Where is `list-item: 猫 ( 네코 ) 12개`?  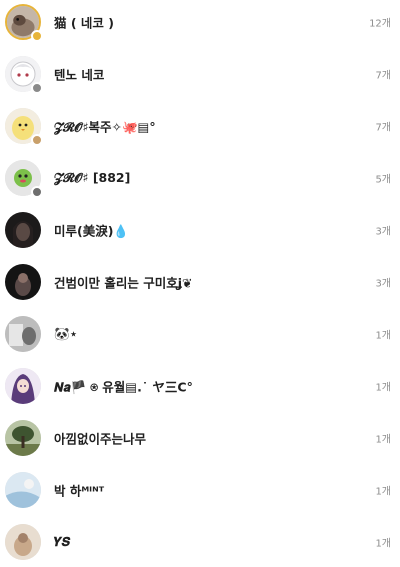 list-item: 猫 ( 네코 ) 12개 is located at coordinates (200, 24).